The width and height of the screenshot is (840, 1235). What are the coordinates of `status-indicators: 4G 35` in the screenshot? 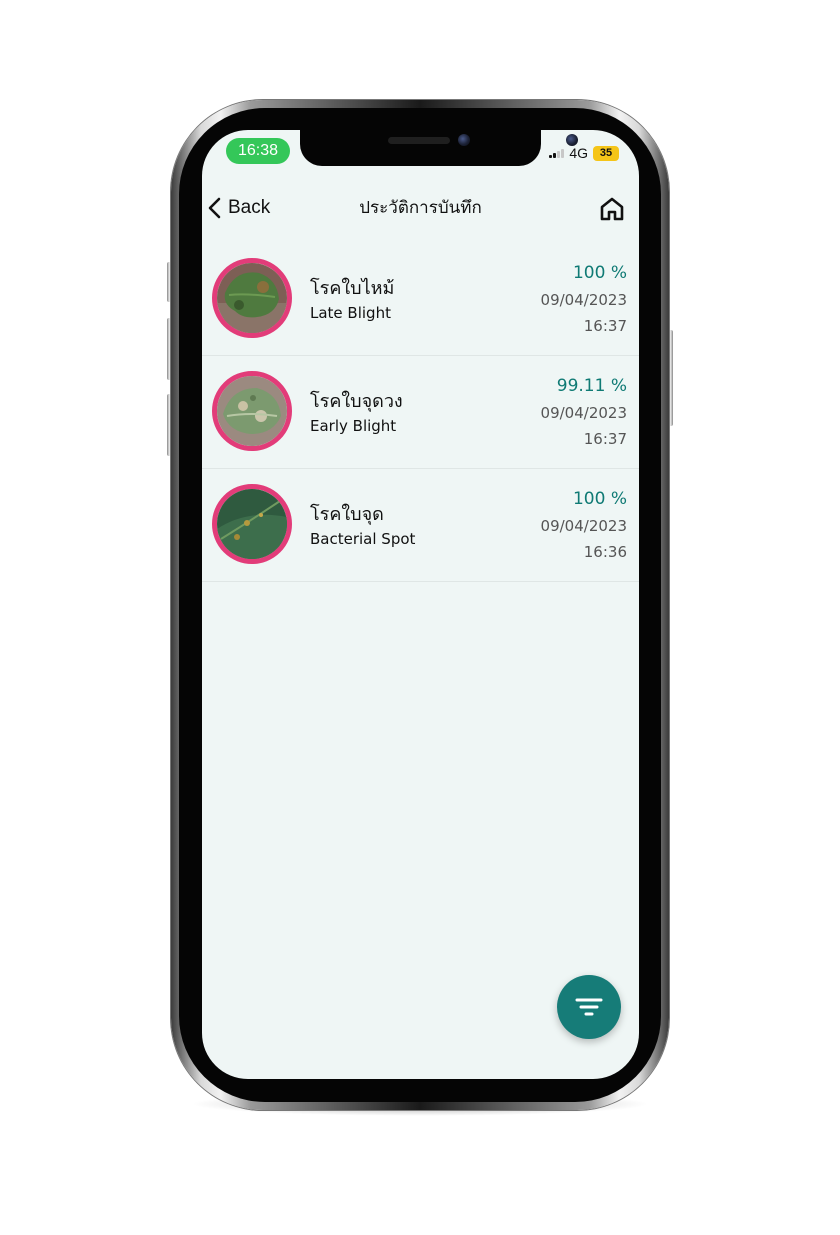 It's located at (584, 153).